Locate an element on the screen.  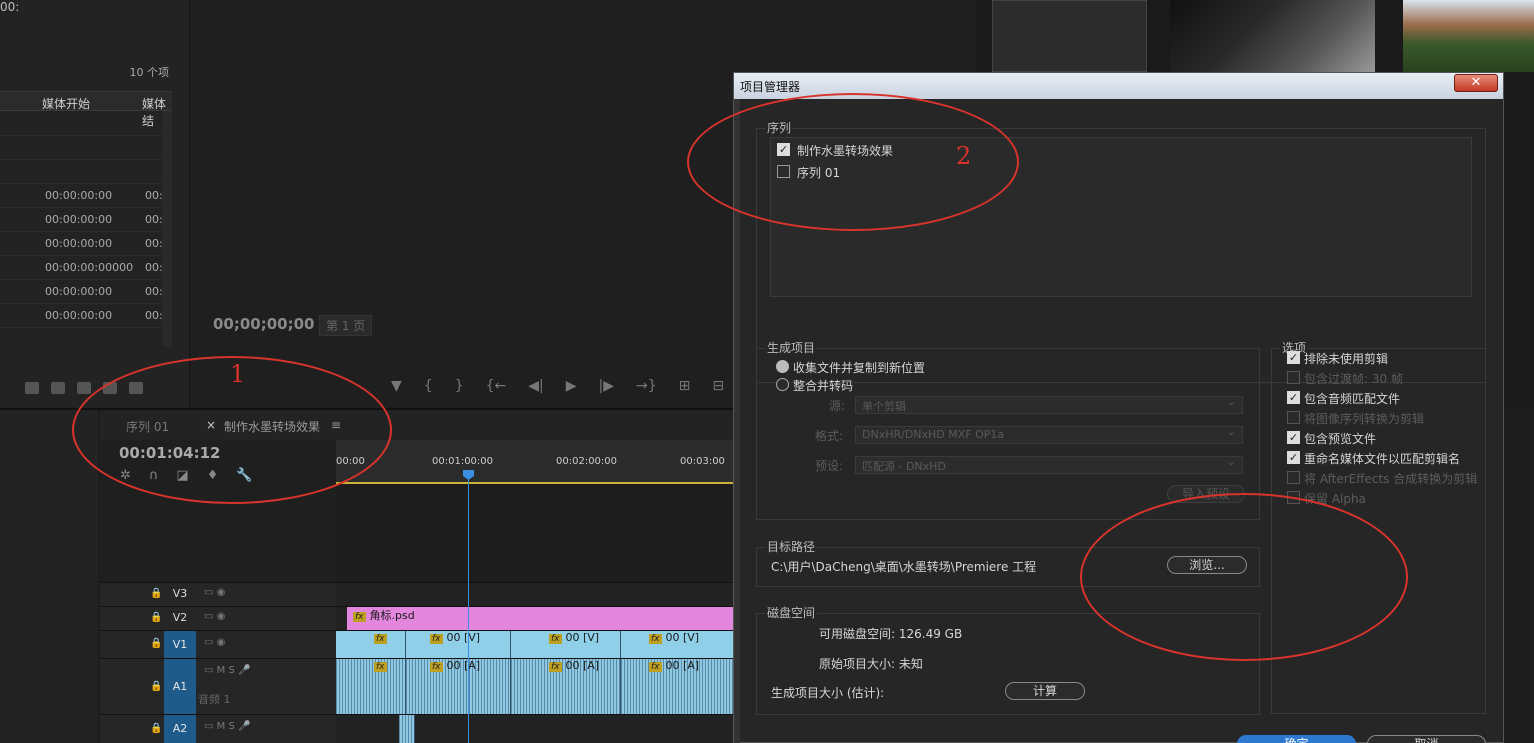
collect-radio is located at coordinates (782, 366).